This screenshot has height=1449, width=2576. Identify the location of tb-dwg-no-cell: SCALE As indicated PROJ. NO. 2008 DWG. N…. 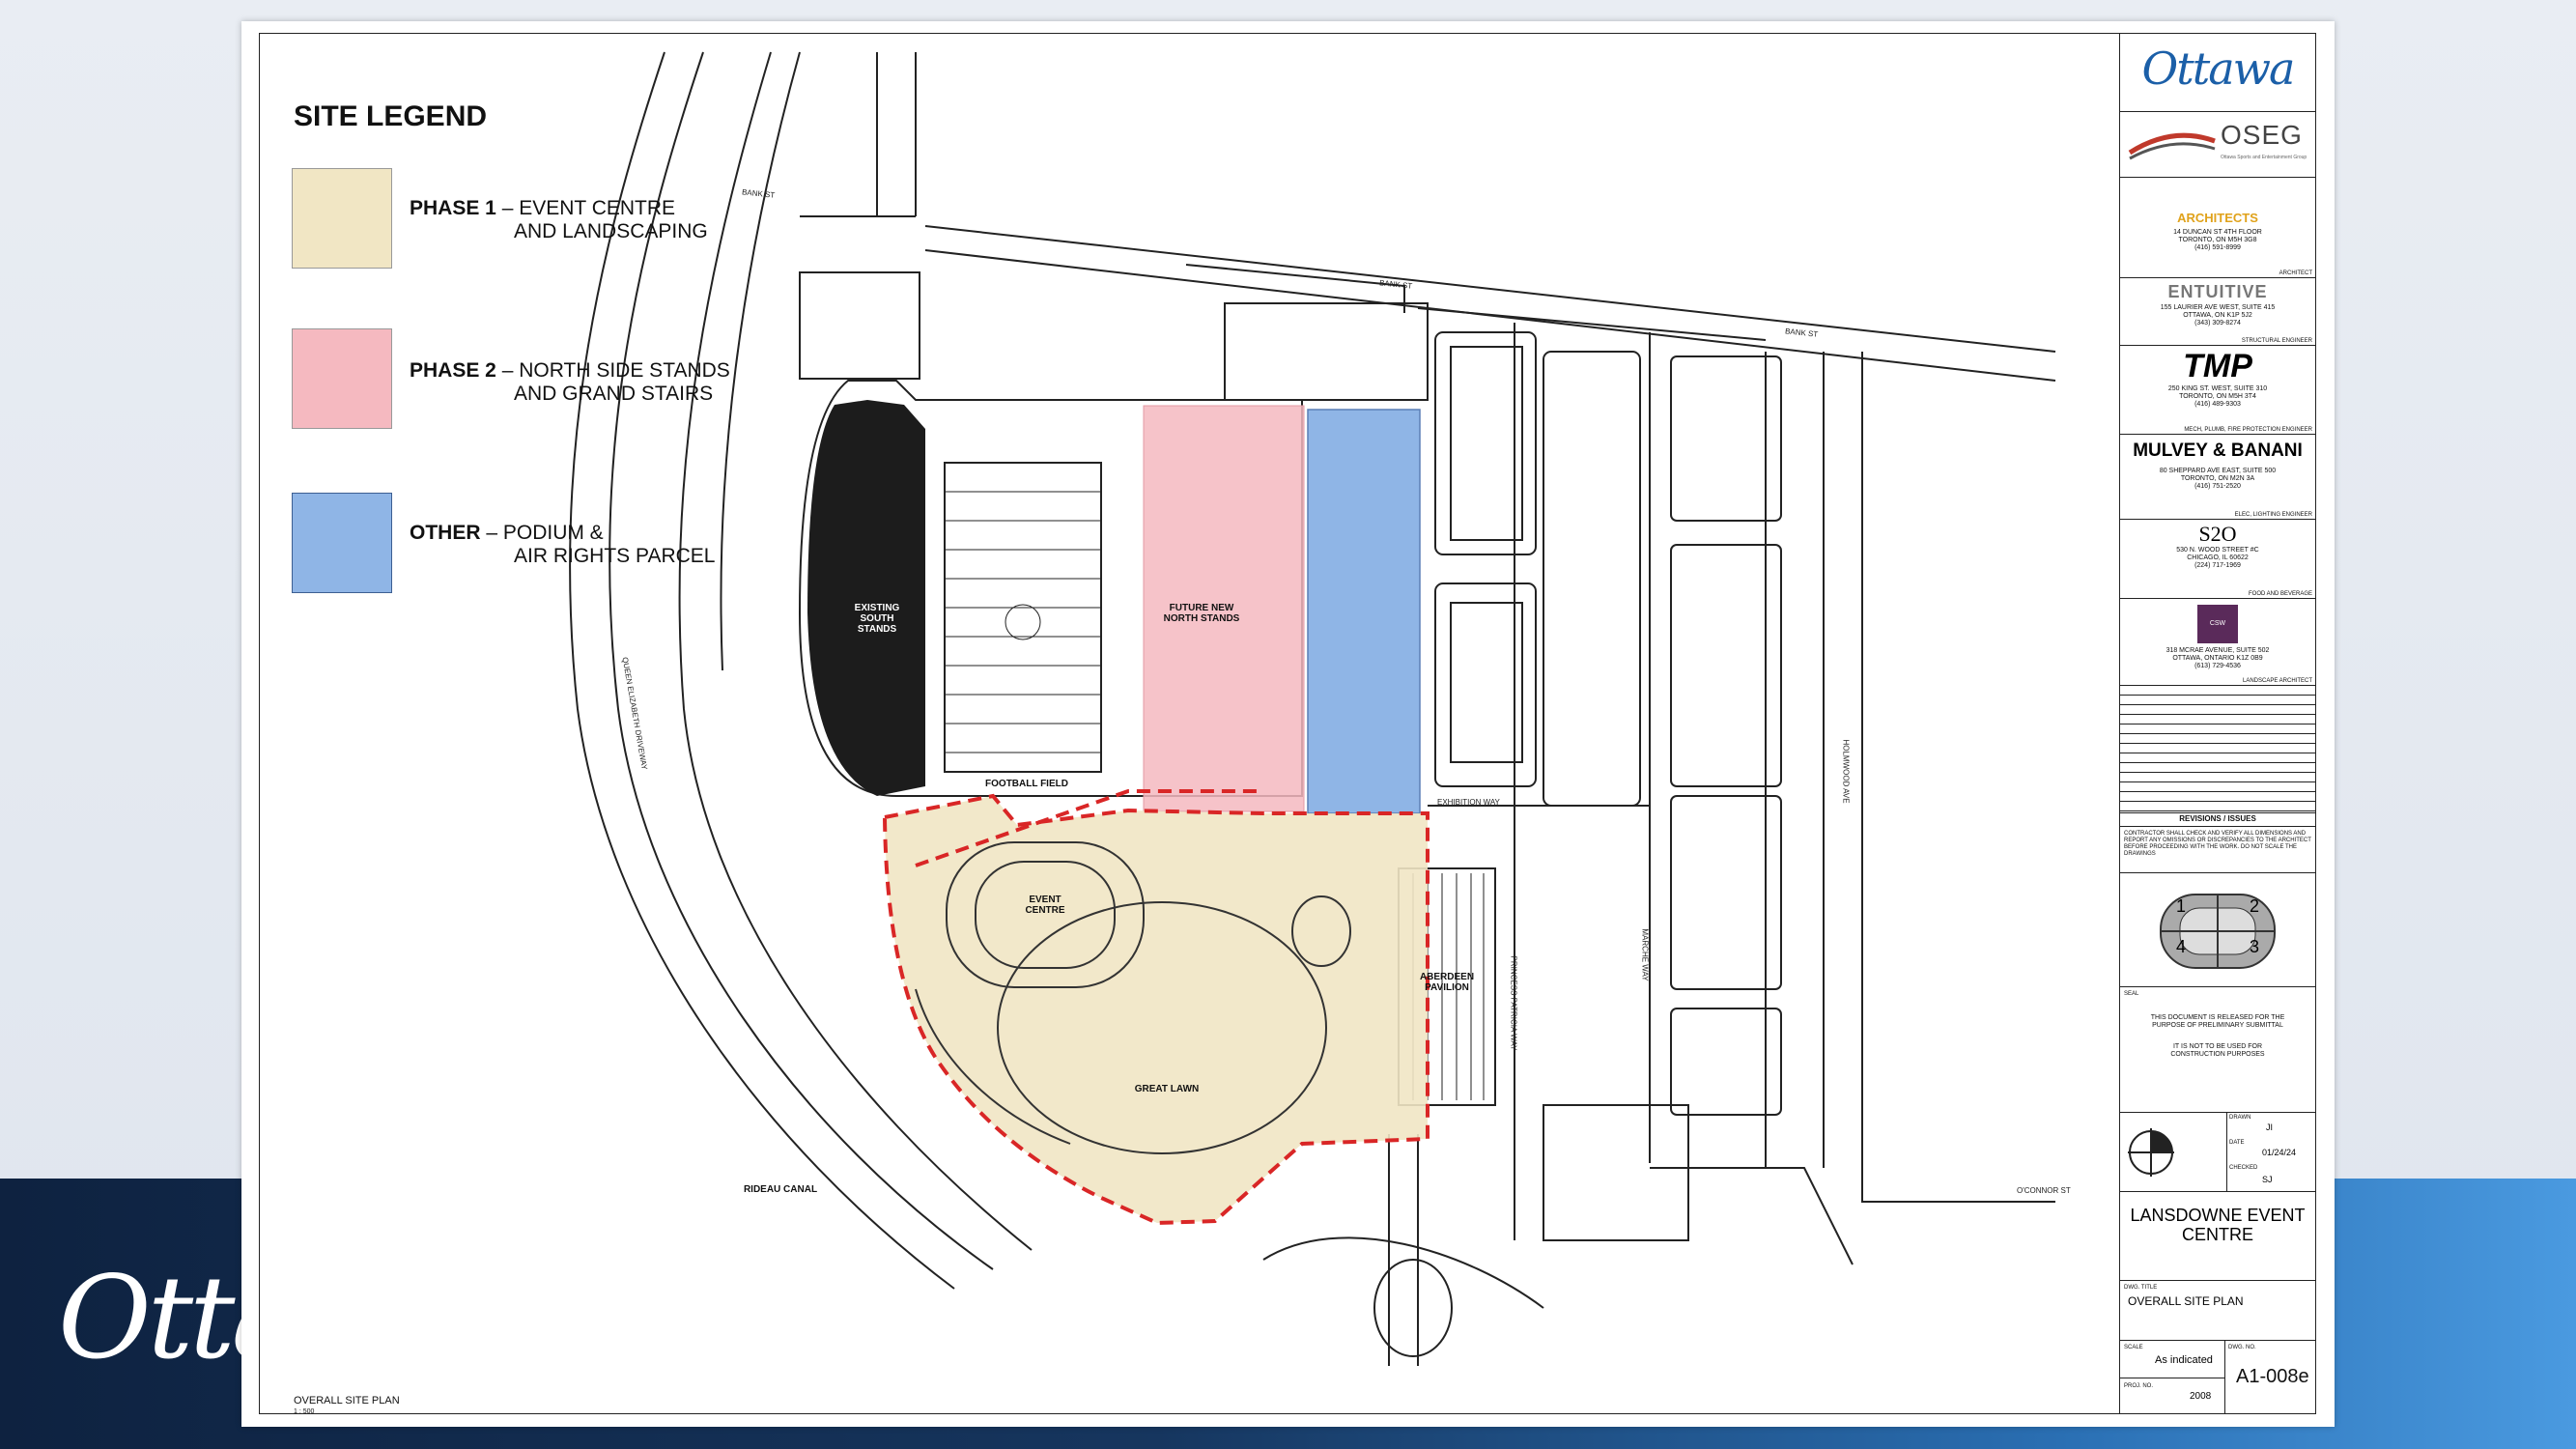
(2217, 1377).